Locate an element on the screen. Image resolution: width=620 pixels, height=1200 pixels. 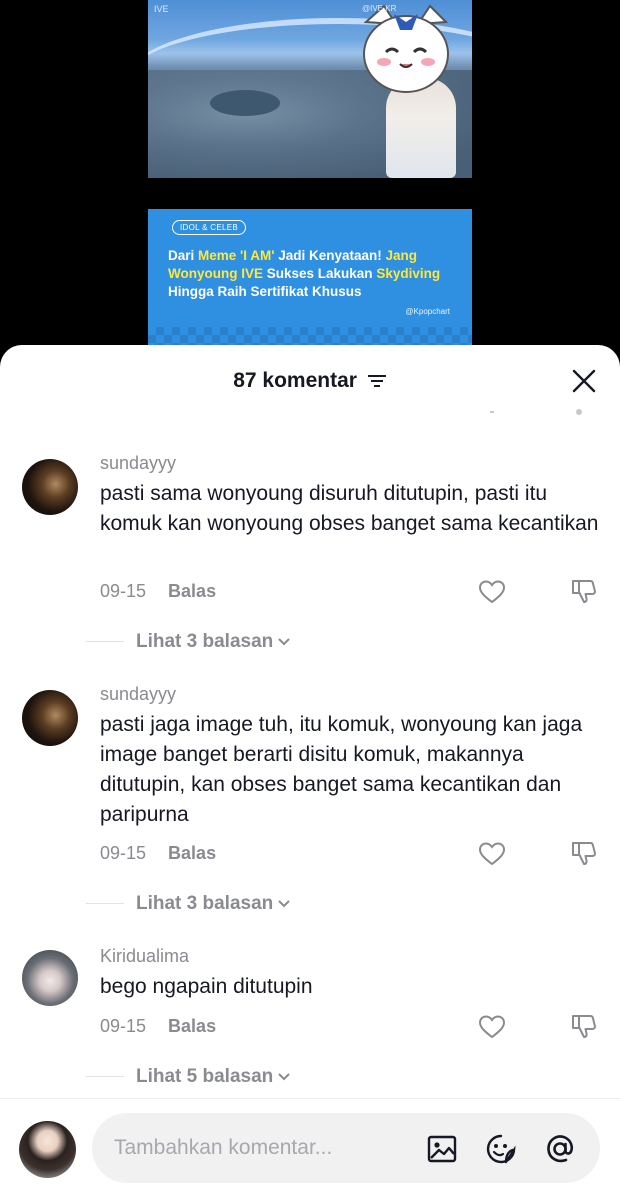
headline-part: Sukses Lakukan is located at coordinates (320, 273).